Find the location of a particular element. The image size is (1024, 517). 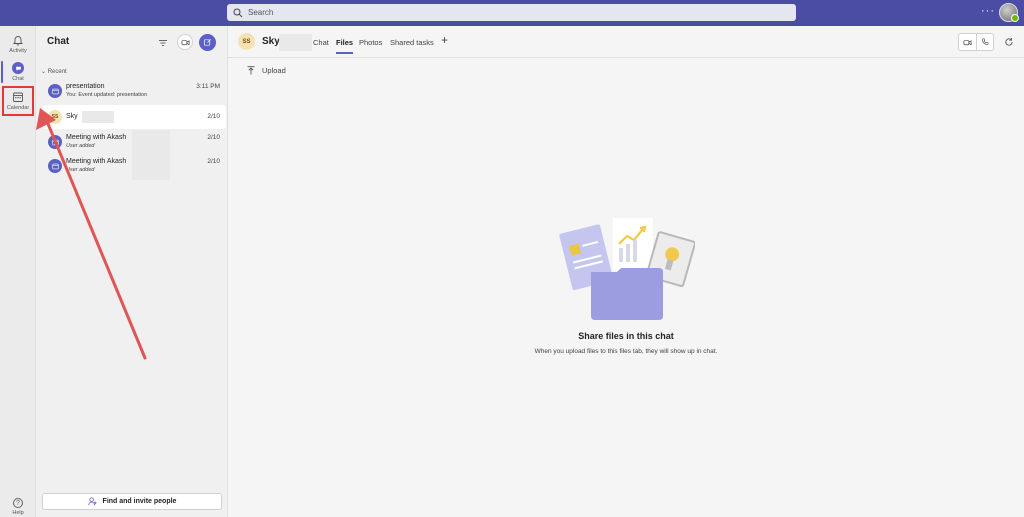

help-icon: ? is located at coordinates (18, 503).